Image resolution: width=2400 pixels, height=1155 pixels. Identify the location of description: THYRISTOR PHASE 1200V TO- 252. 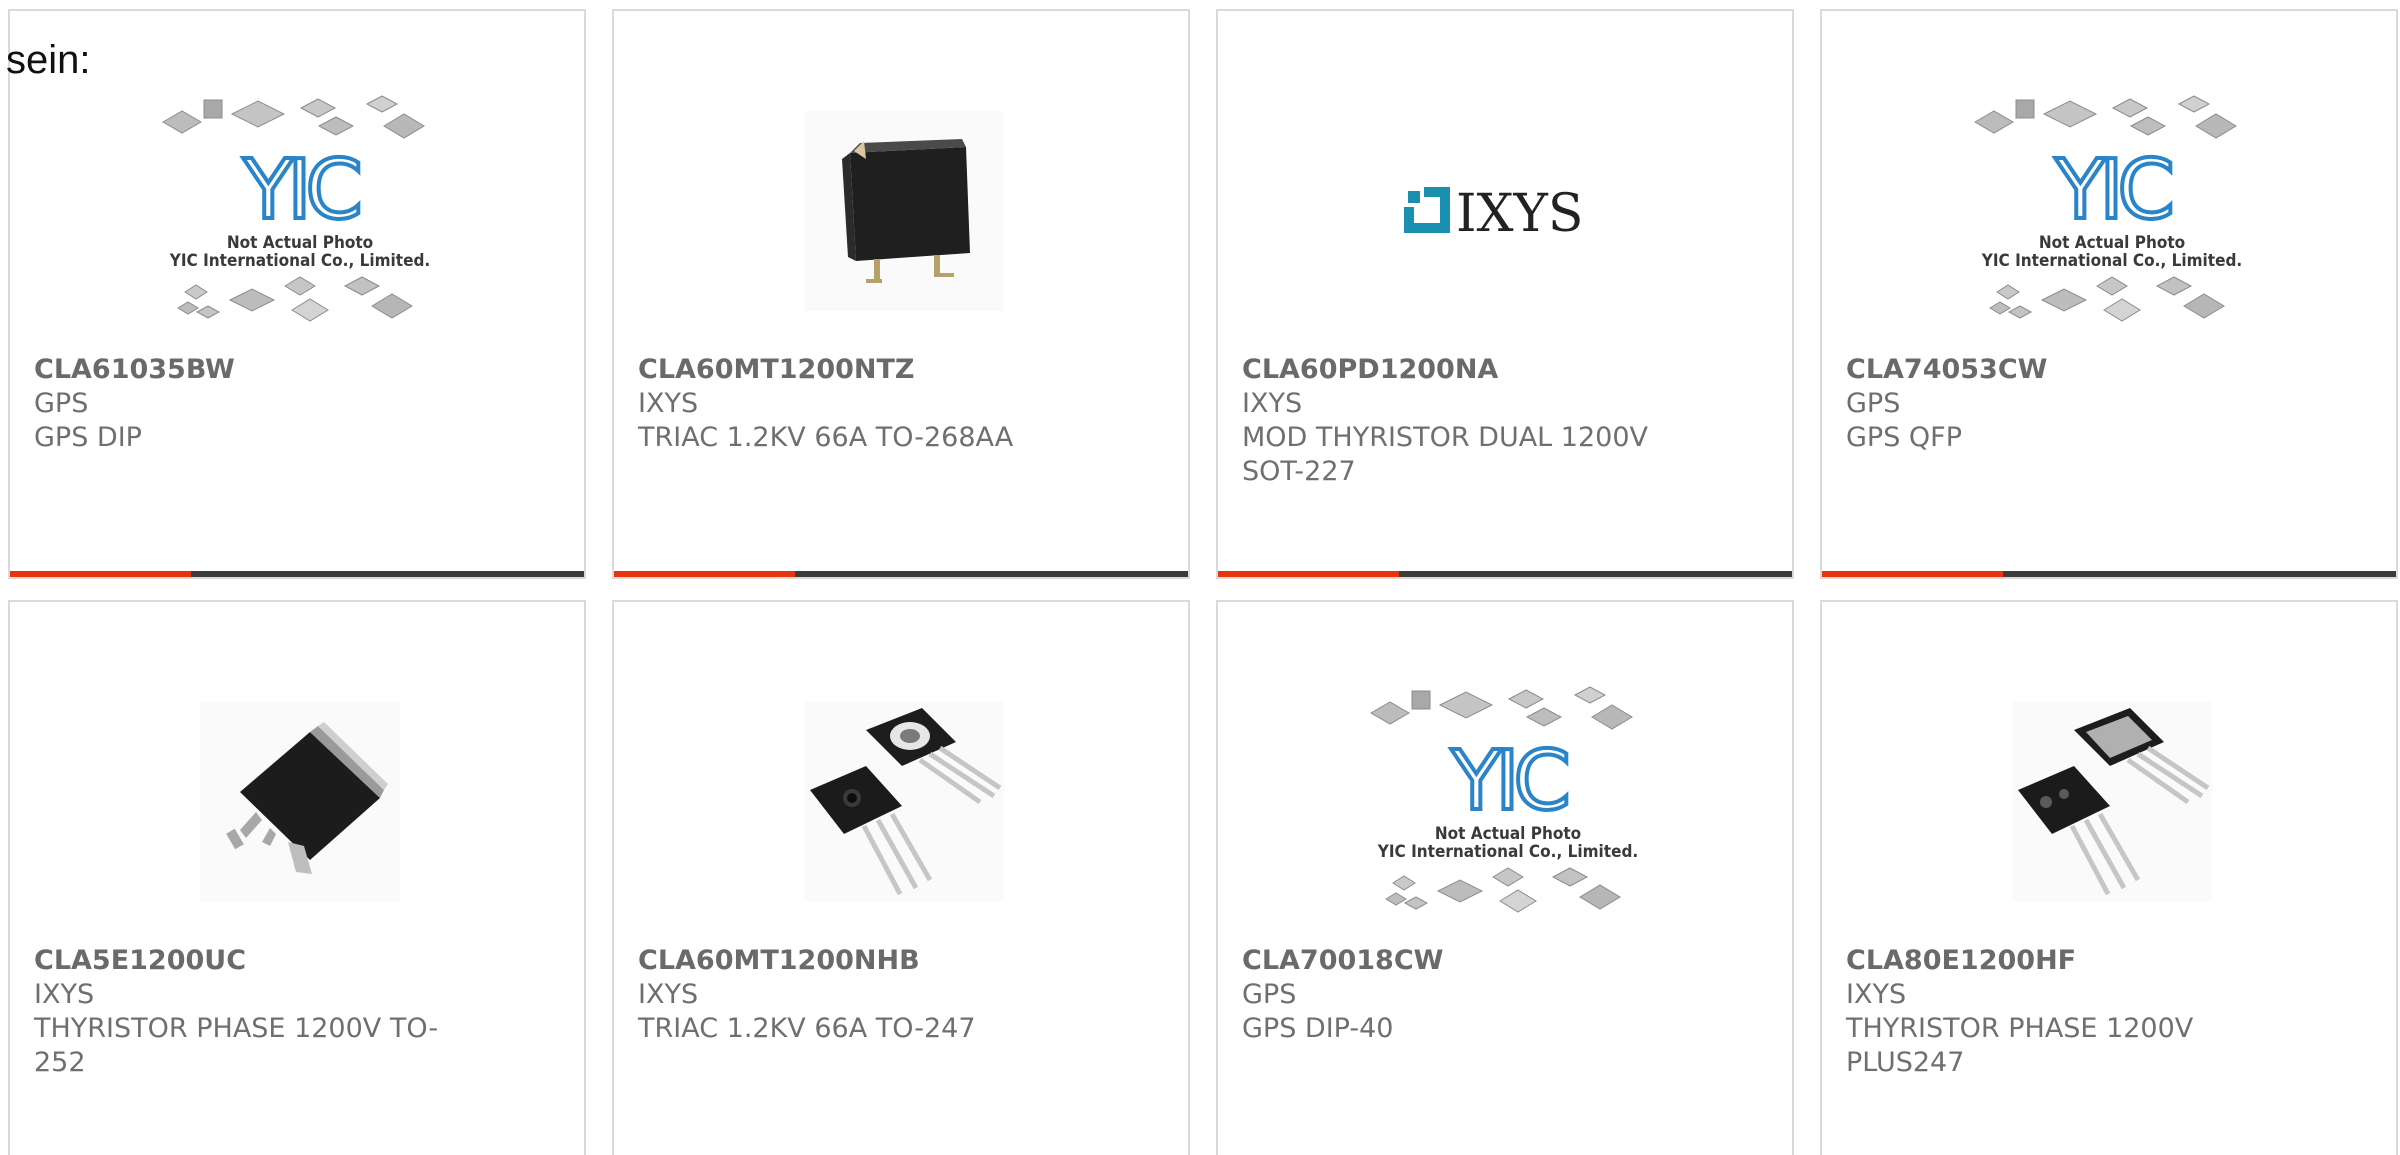
(236, 1045).